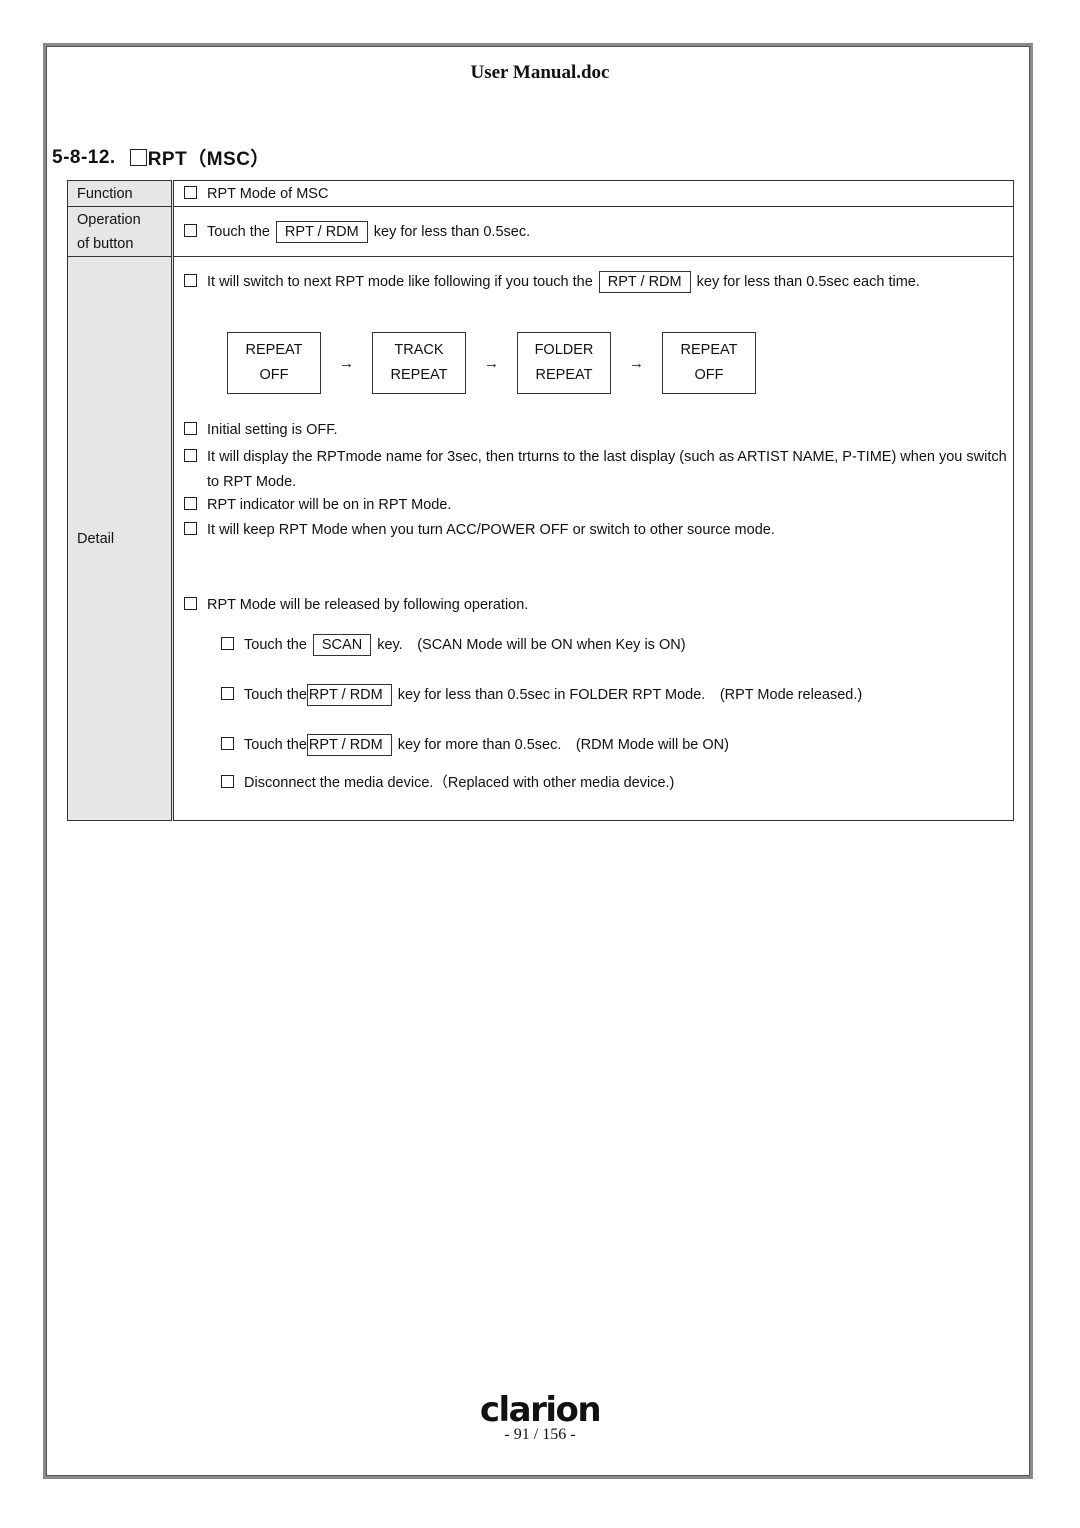 Image resolution: width=1080 pixels, height=1528 pixels. What do you see at coordinates (709, 363) in the screenshot?
I see `flow-step-repeat-off-final: REPEAT OFF` at bounding box center [709, 363].